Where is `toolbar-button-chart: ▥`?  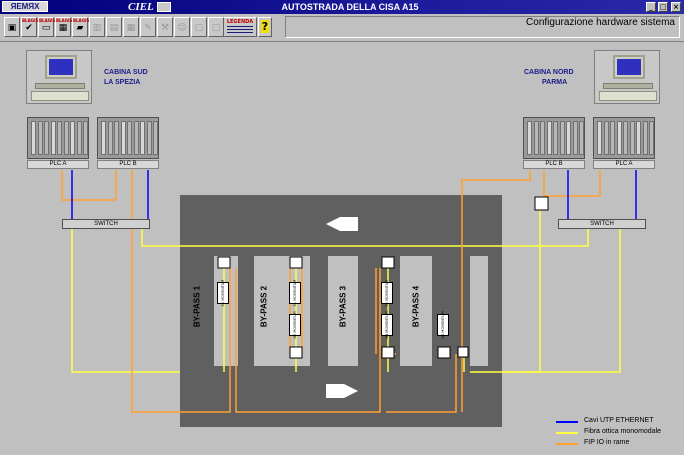
toolbar-button-chart: ▥ is located at coordinates (97, 27).